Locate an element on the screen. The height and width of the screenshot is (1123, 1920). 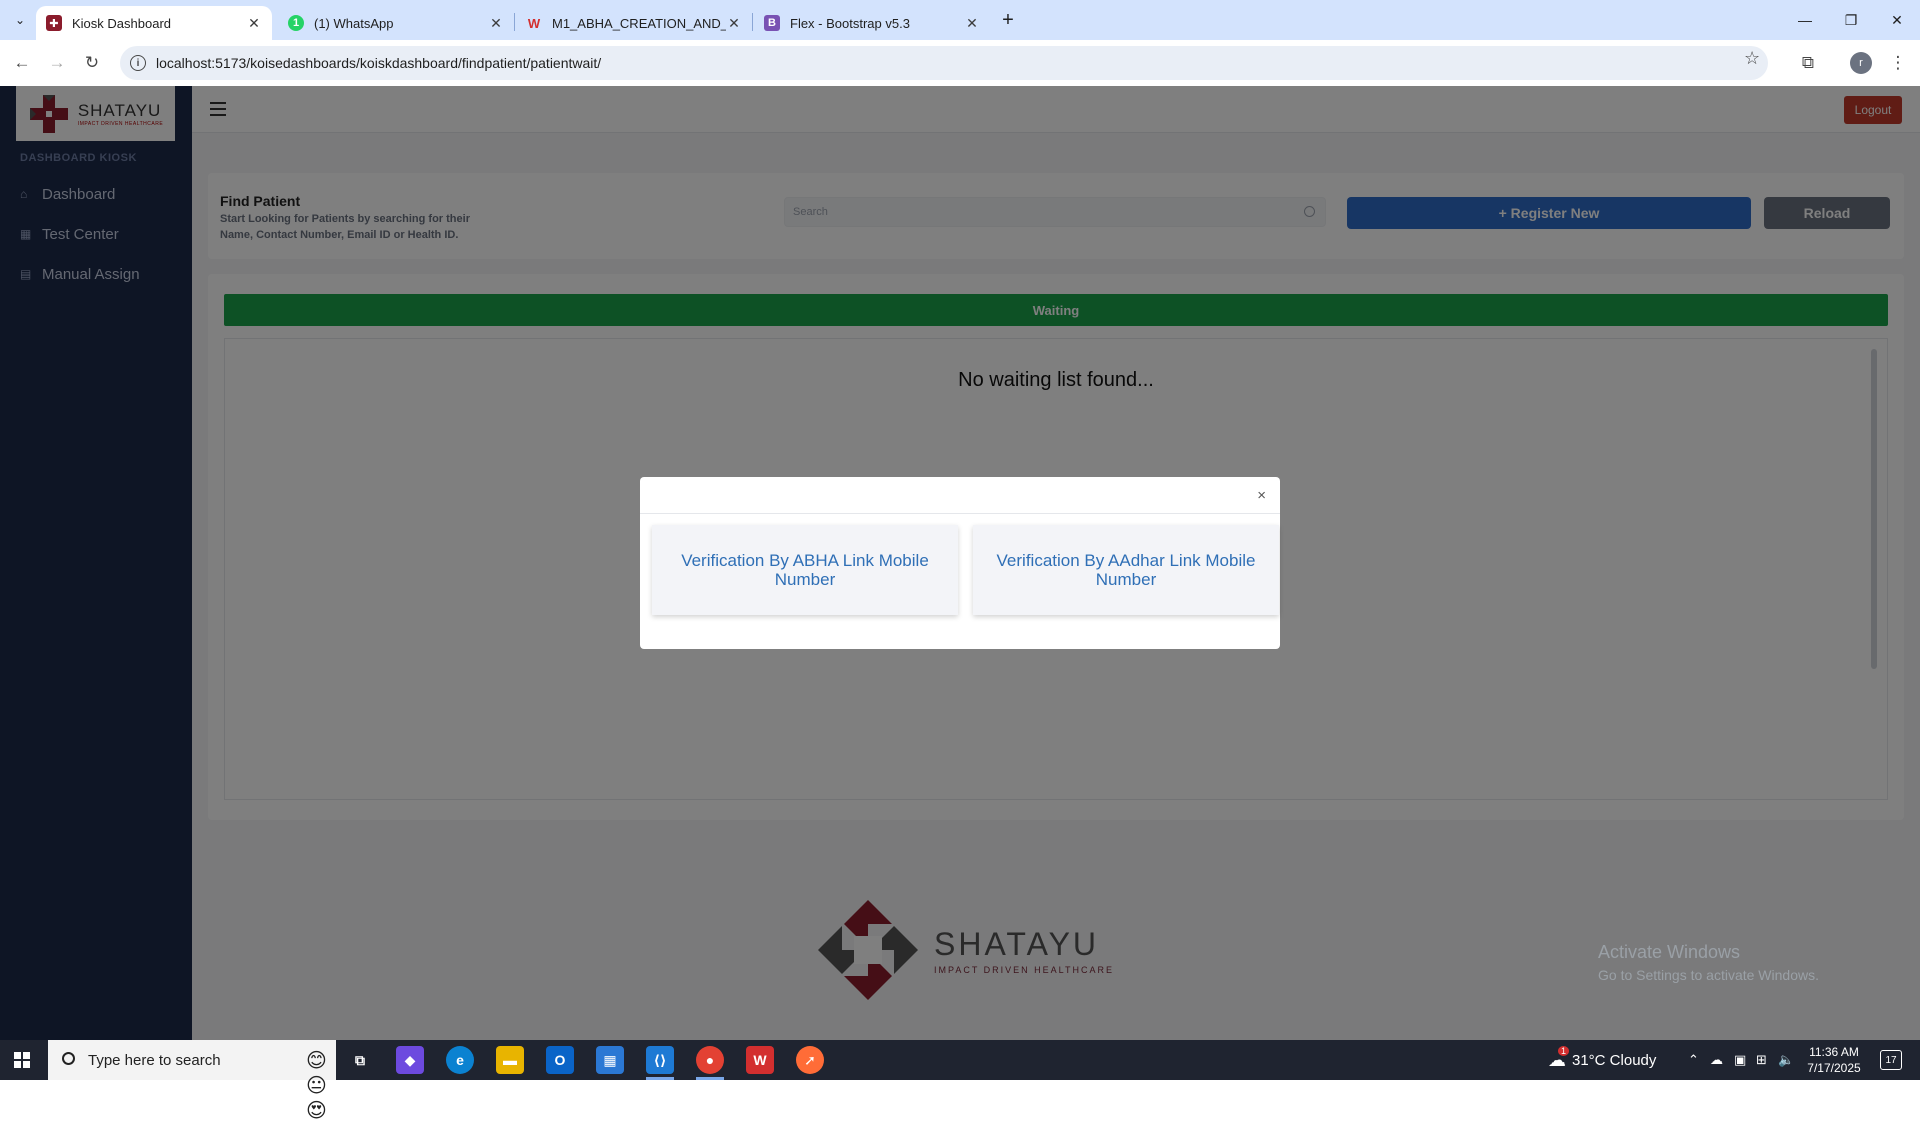
onedrive-icon: ☁ is located at coordinates (1716, 1060).